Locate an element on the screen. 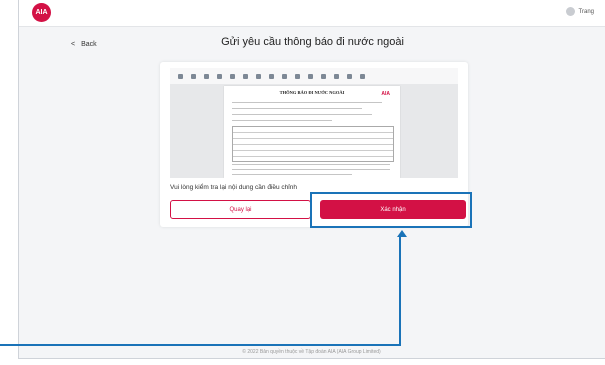 This screenshot has height=365, width=605. table-row is located at coordinates (313, 154).